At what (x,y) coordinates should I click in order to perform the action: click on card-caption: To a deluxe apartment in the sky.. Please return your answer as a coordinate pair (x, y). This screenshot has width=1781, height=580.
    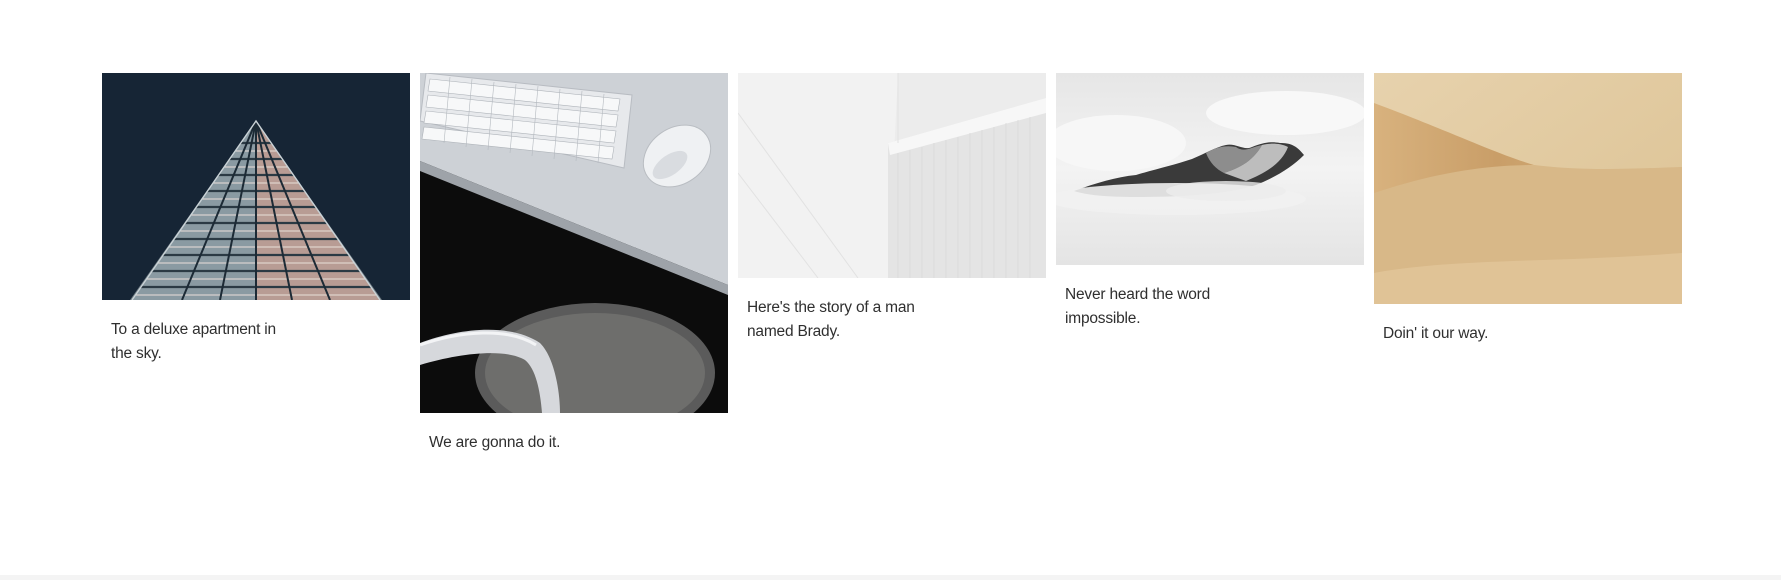
    Looking at the image, I should click on (193, 341).